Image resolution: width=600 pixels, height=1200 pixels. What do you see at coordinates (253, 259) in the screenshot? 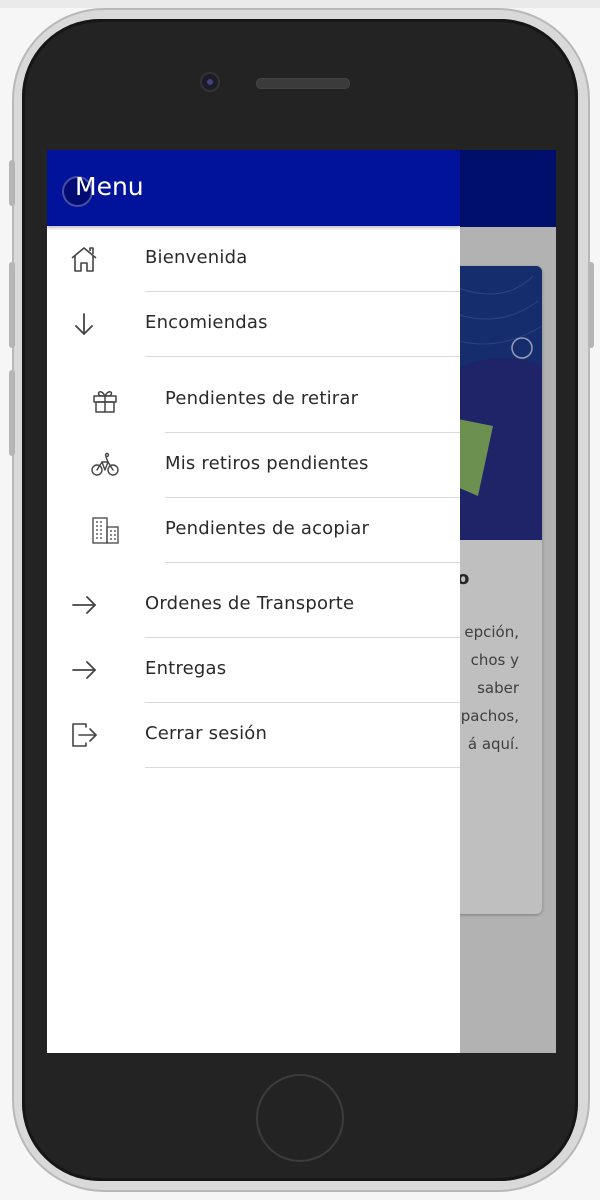
I see `menu-item-bienvenida: Bienvenida` at bounding box center [253, 259].